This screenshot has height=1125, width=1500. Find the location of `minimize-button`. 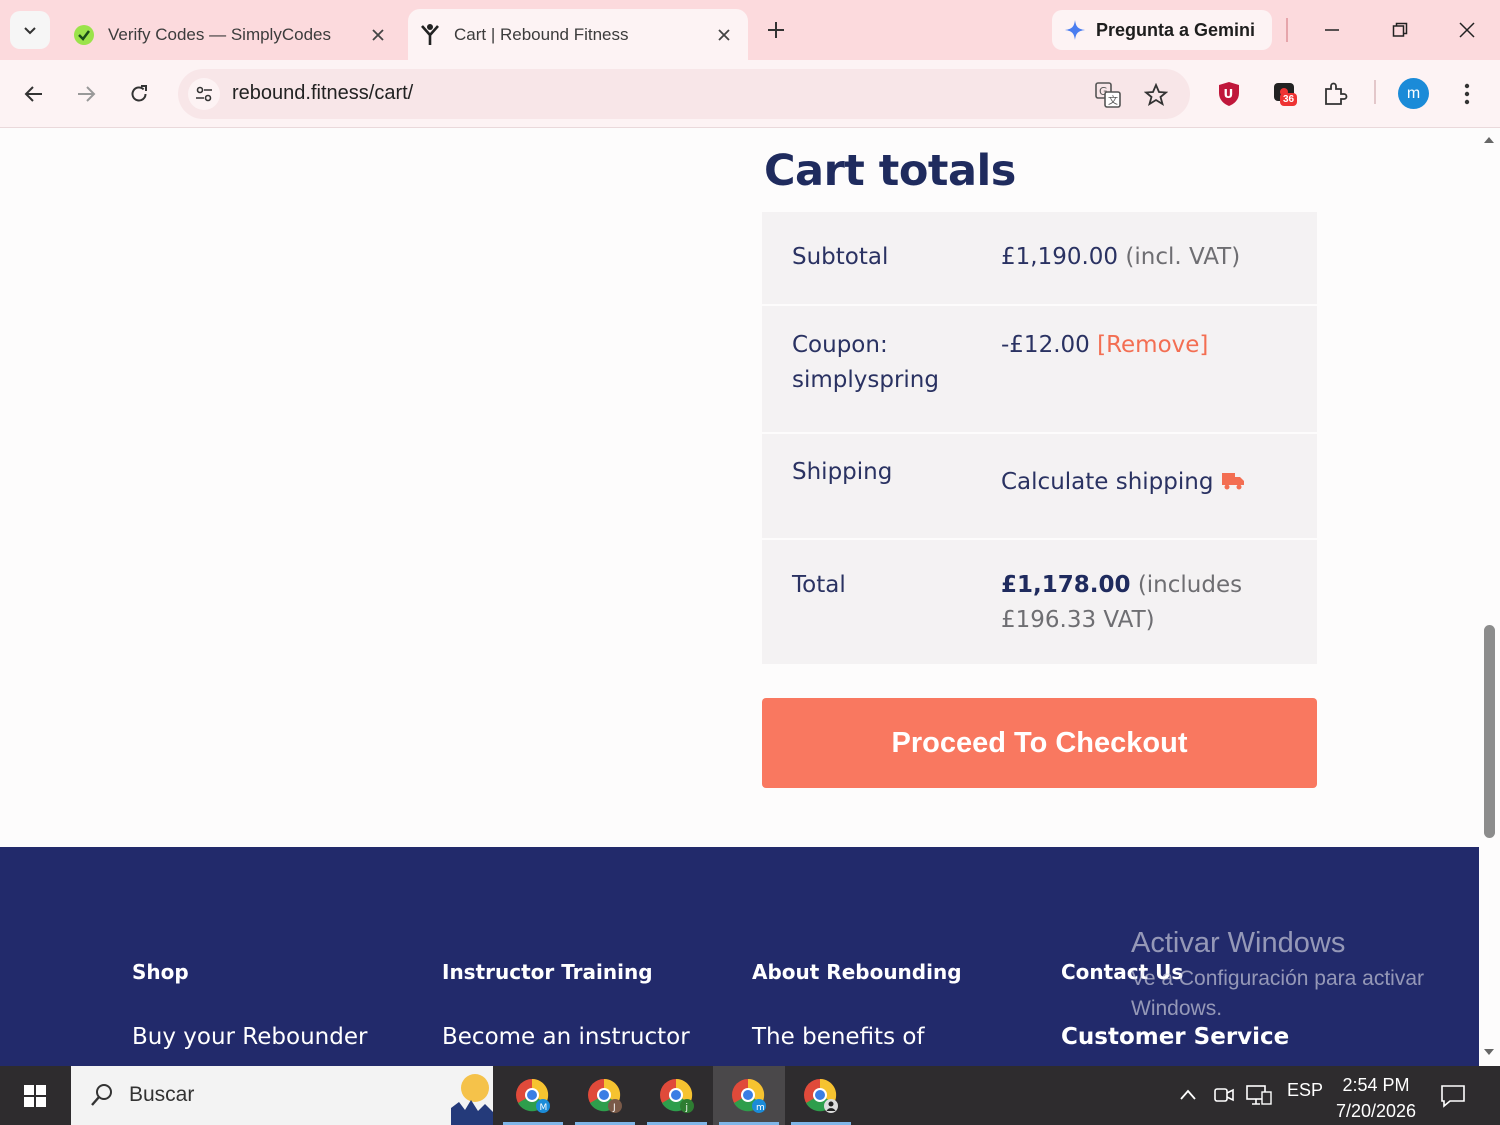

minimize-button is located at coordinates (1332, 30).